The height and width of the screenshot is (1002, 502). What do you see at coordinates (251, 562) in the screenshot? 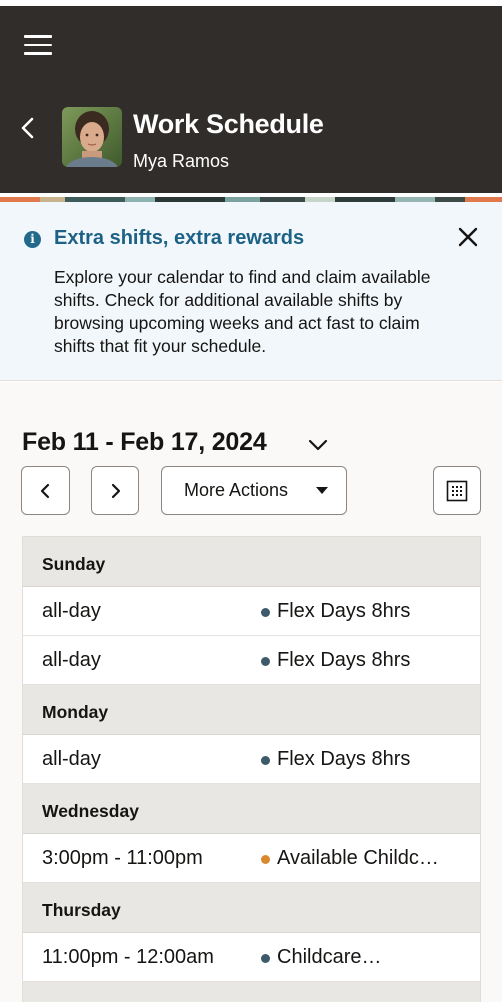
I see `day-header: Sunday` at bounding box center [251, 562].